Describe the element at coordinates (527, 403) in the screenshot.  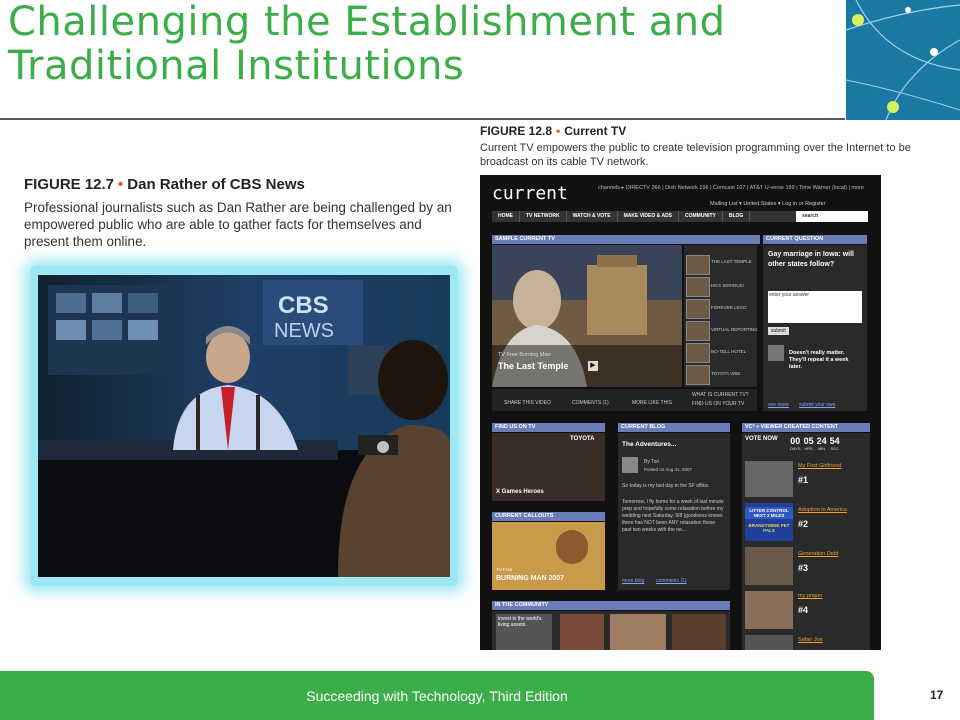
I see `share-video-link: SHARE THIS VIDEO` at that location.